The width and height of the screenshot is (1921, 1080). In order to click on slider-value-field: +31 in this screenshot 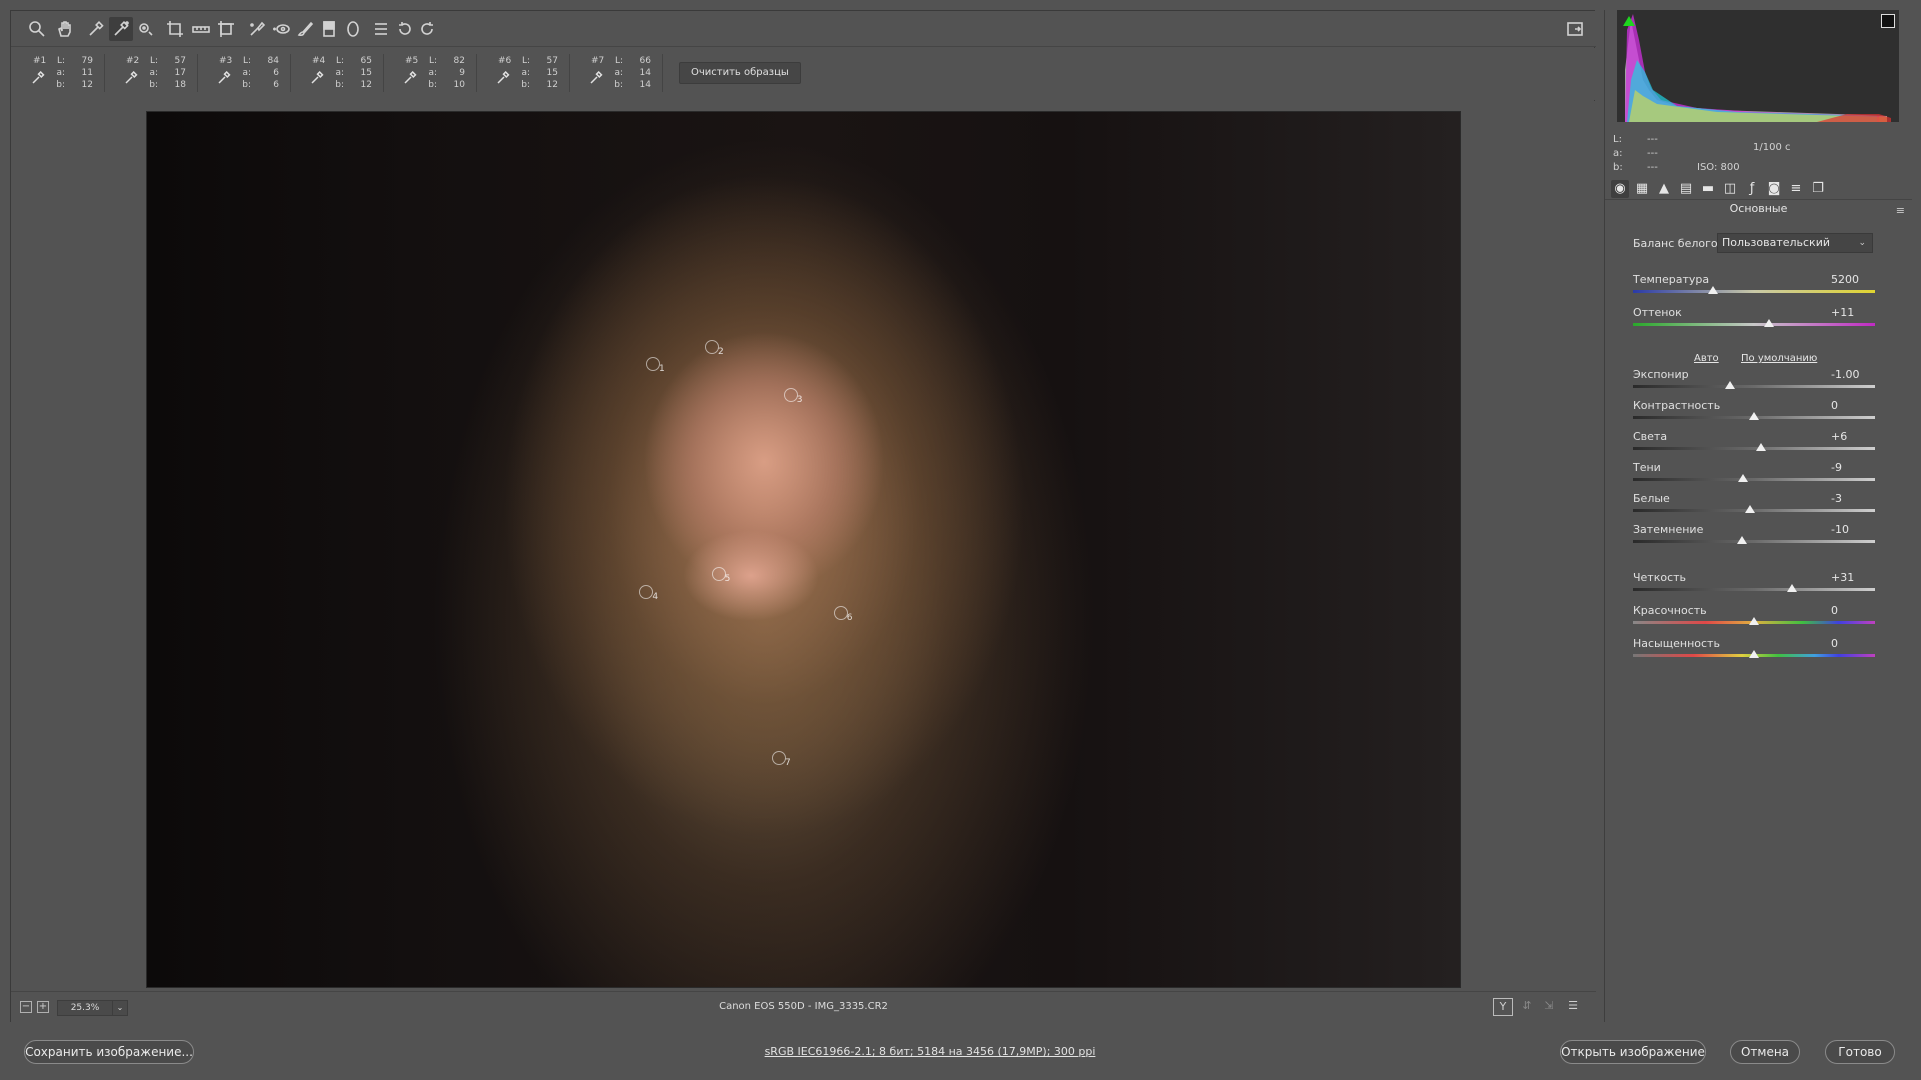, I will do `click(1851, 577)`.